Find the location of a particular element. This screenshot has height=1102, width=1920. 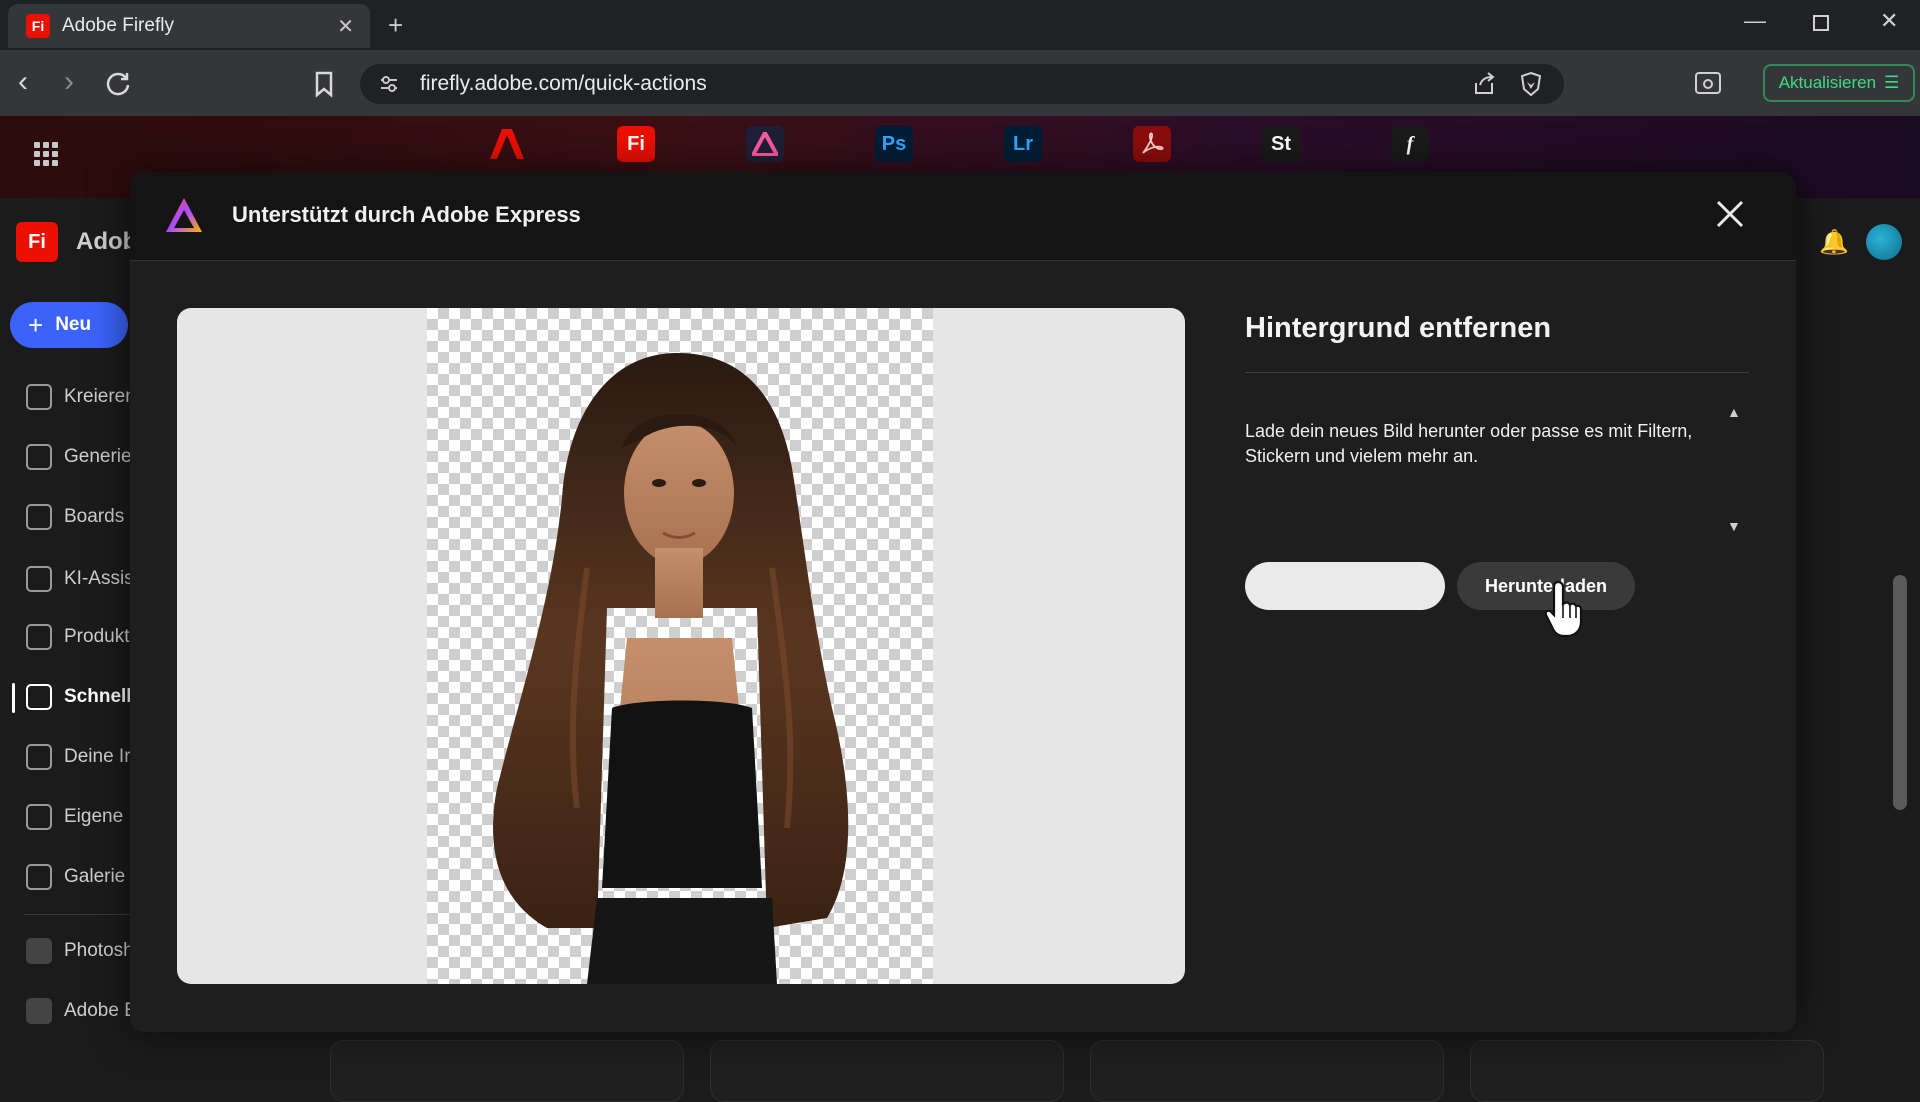

scroll-down-icon: ▼ is located at coordinates (1734, 526).